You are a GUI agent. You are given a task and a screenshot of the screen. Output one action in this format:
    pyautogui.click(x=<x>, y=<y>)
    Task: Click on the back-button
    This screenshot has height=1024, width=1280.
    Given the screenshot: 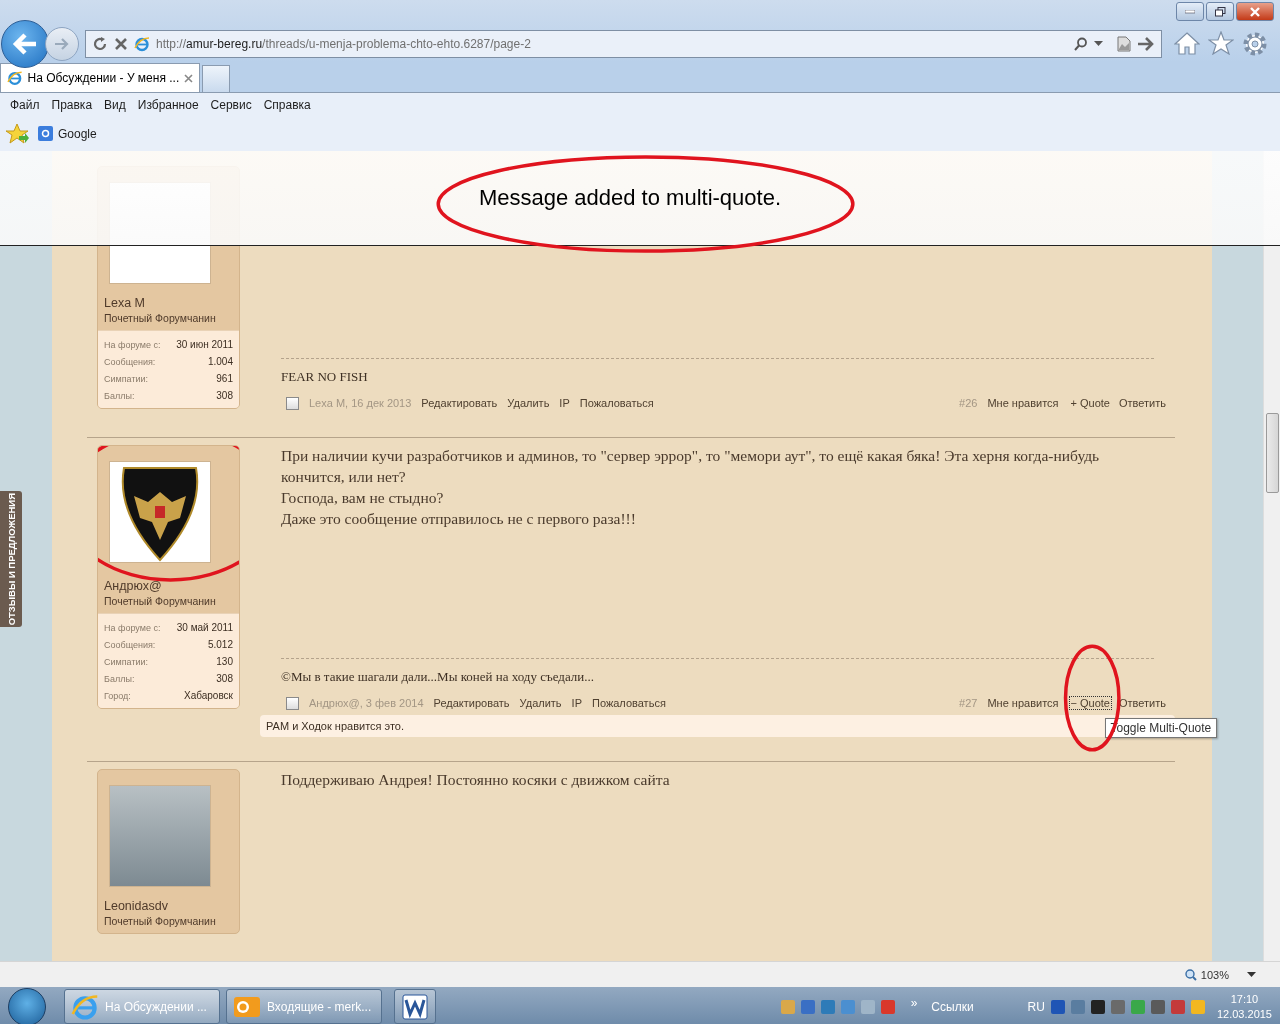 What is the action you would take?
    pyautogui.click(x=25, y=44)
    